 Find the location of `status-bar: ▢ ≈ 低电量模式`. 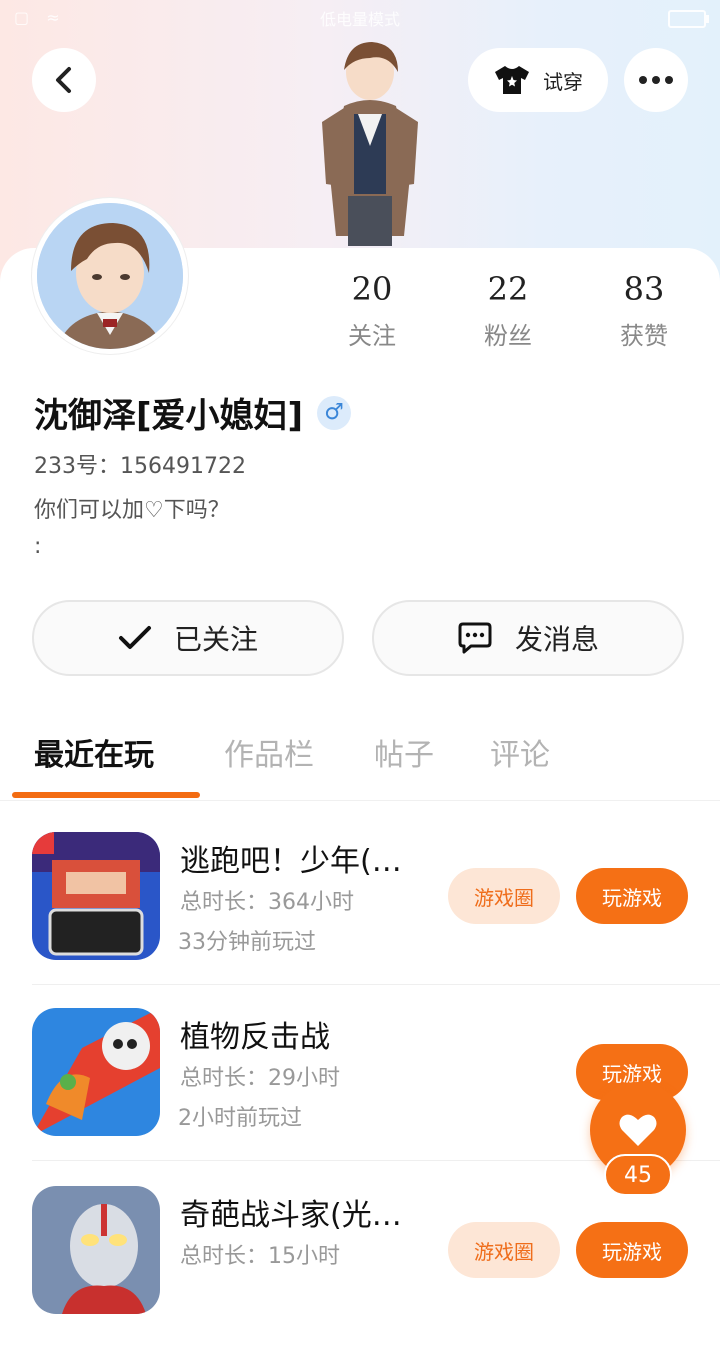

status-bar: ▢ ≈ 低电量模式 is located at coordinates (360, 18).